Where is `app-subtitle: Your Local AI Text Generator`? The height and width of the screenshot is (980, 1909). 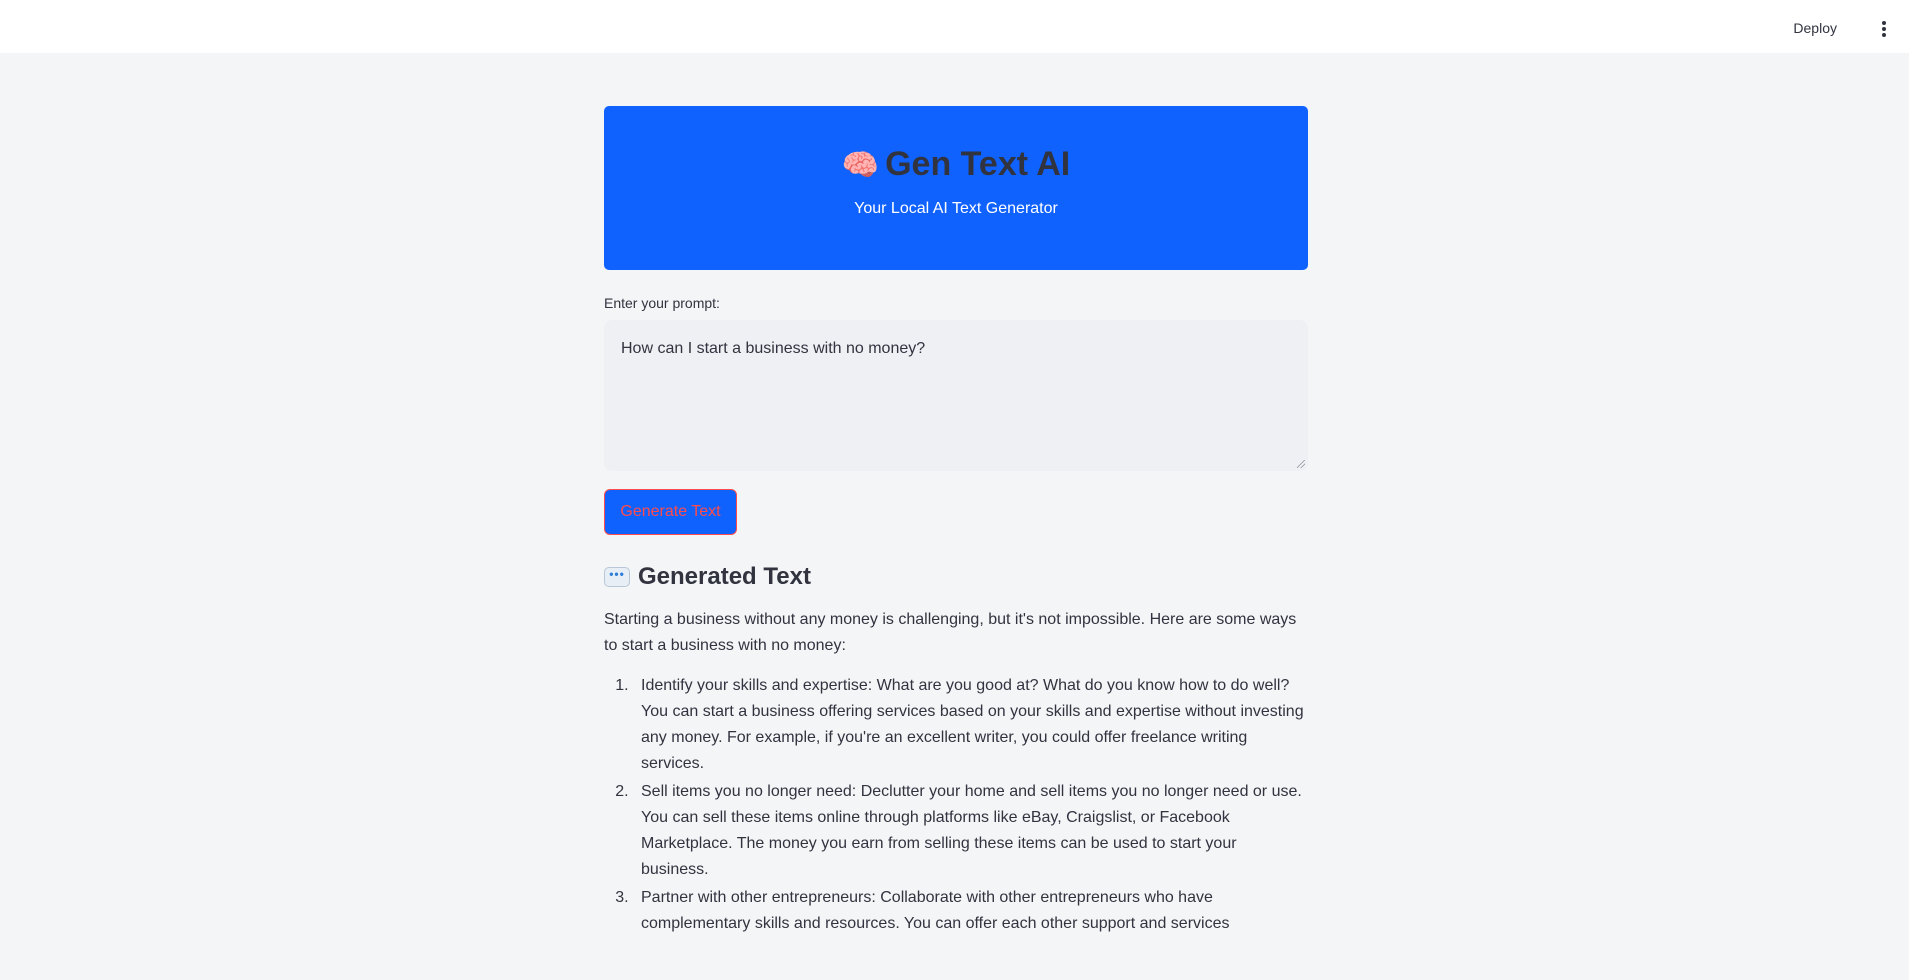
app-subtitle: Your Local AI Text Generator is located at coordinates (956, 208).